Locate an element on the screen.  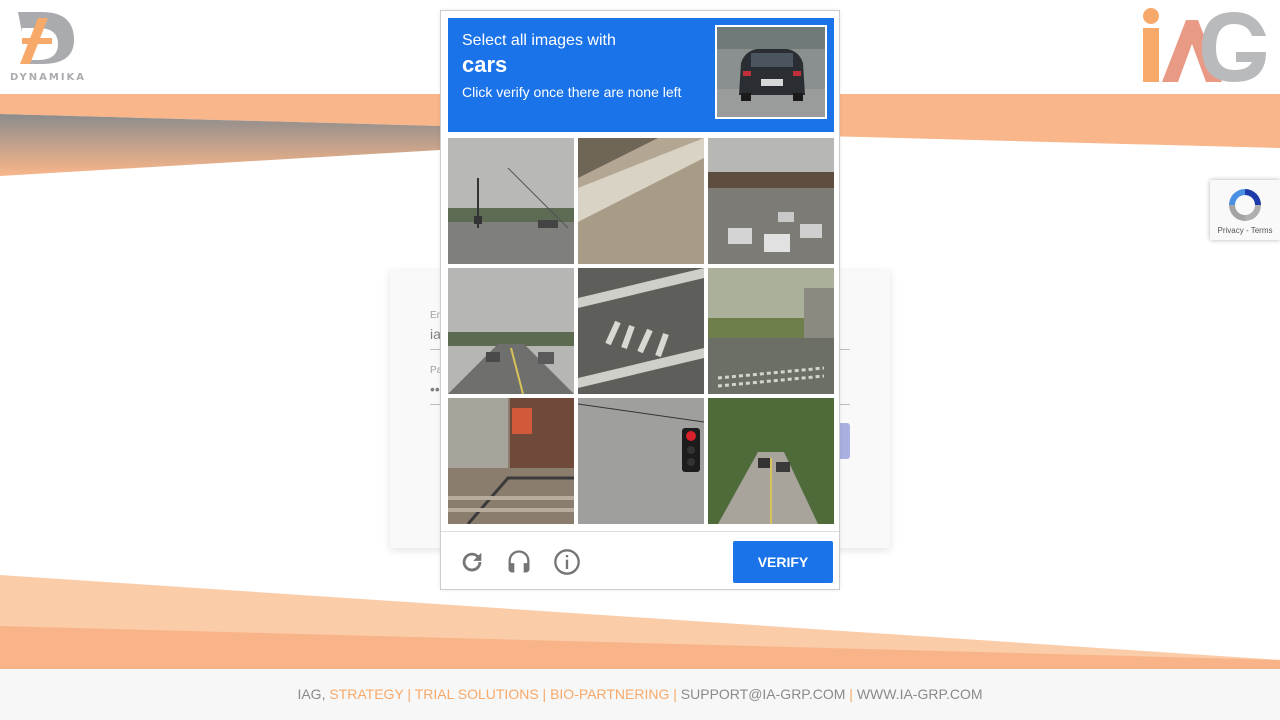
recaptcha-logo-icon is located at coordinates (1245, 205).